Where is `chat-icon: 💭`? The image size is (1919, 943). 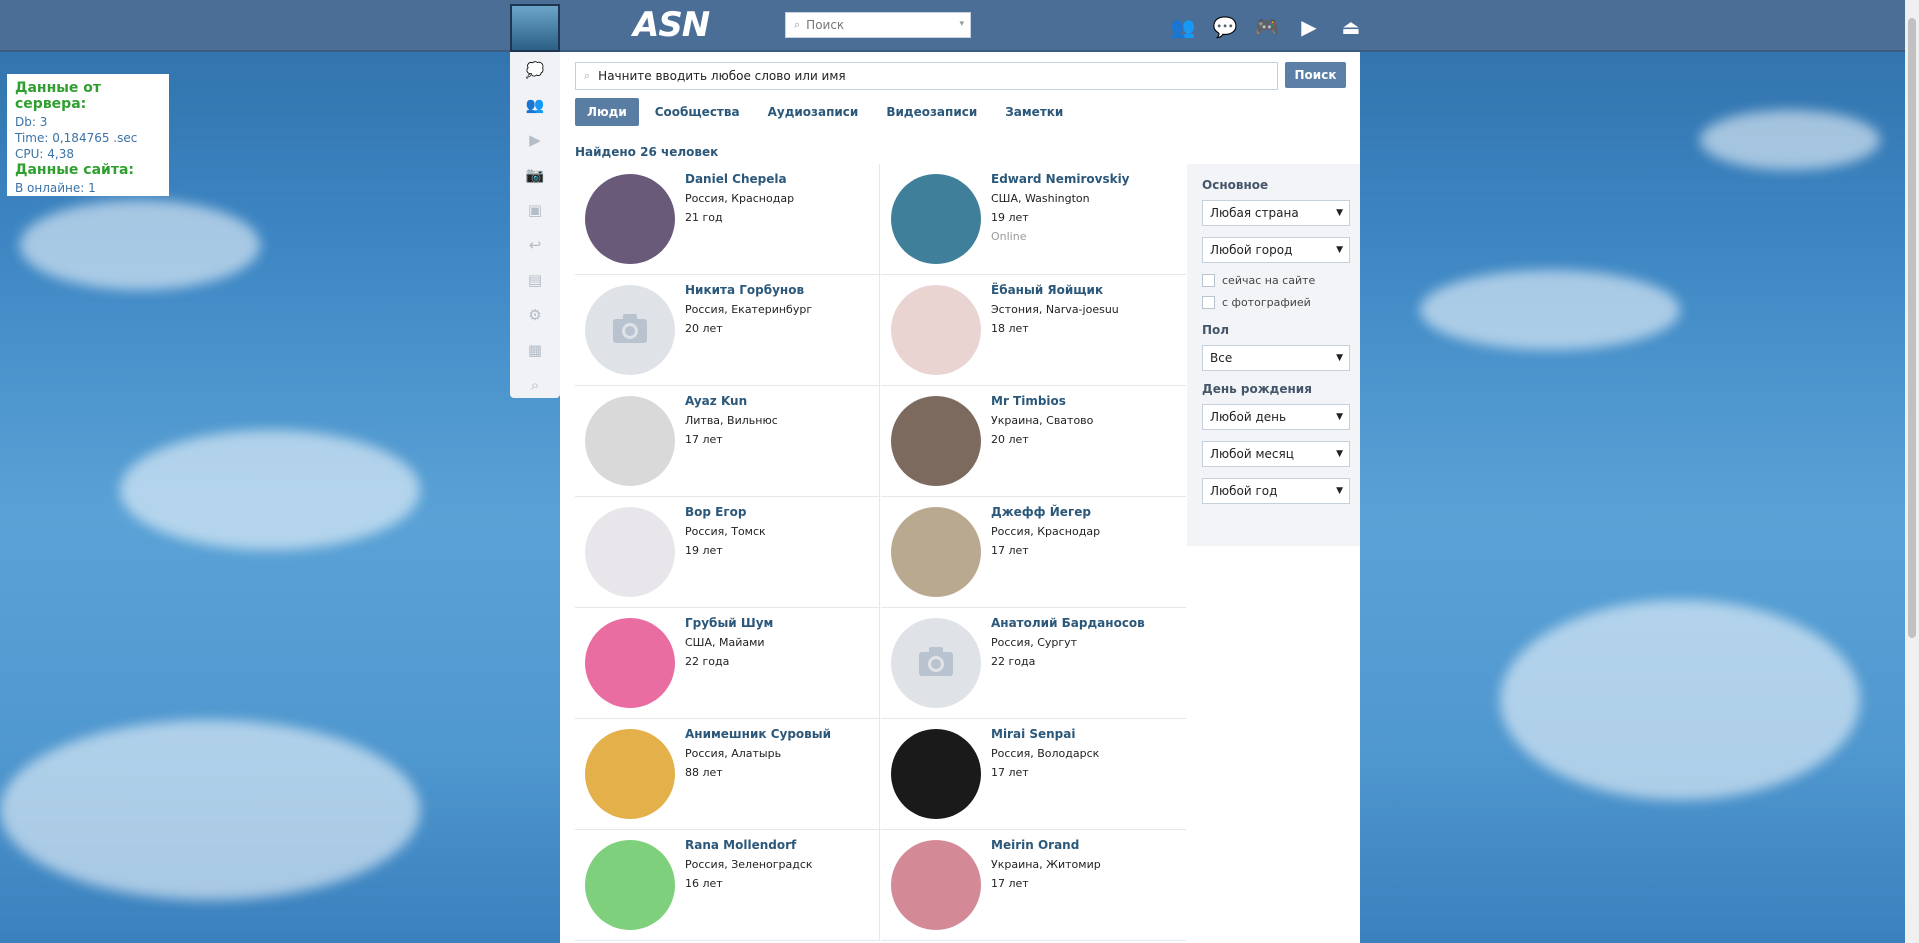
chat-icon: 💭 is located at coordinates (535, 69).